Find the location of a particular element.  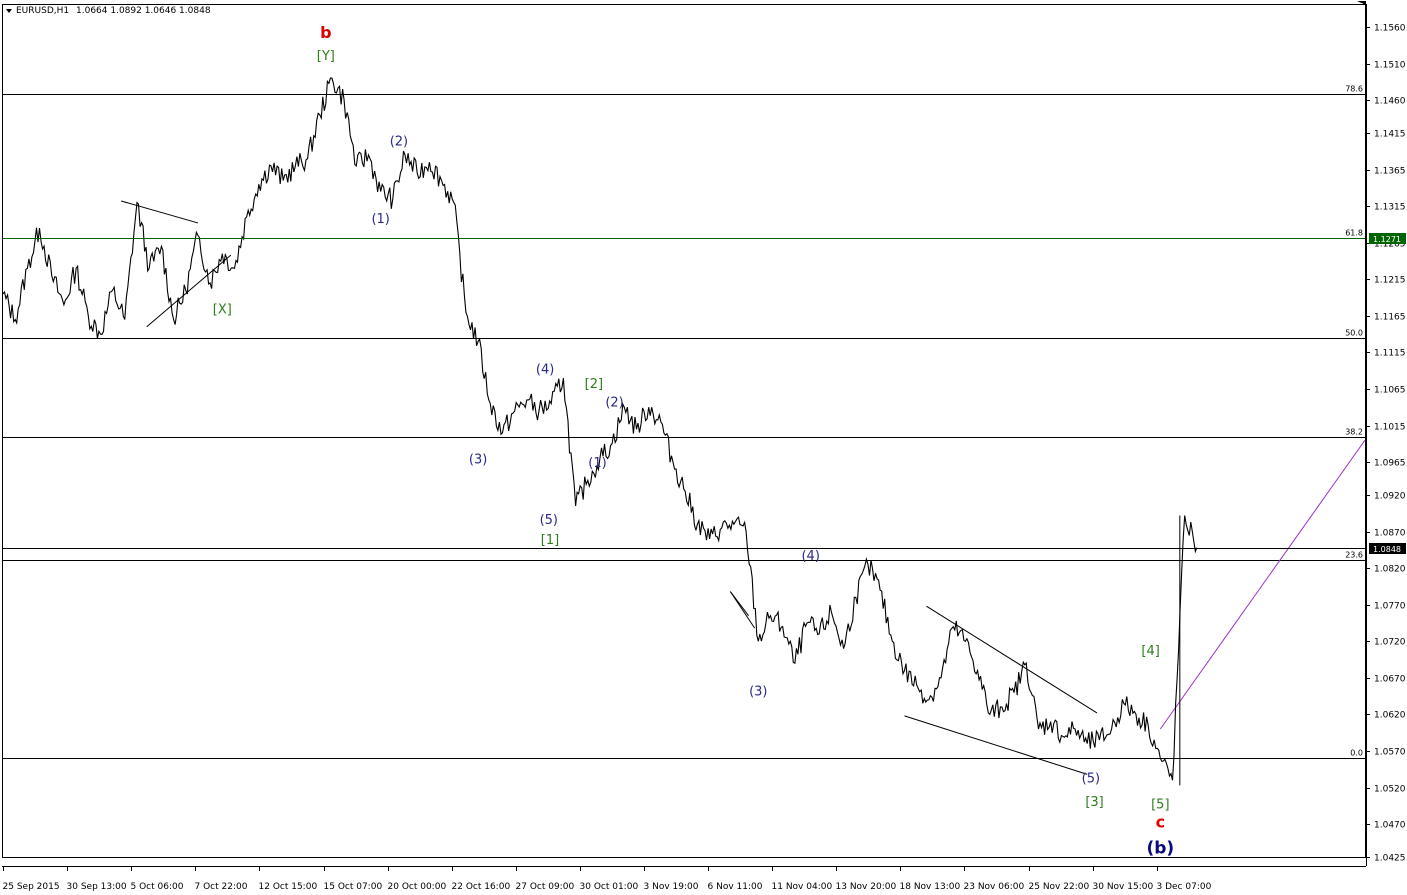

price-axis-label: 1.1065 is located at coordinates (1390, 391).